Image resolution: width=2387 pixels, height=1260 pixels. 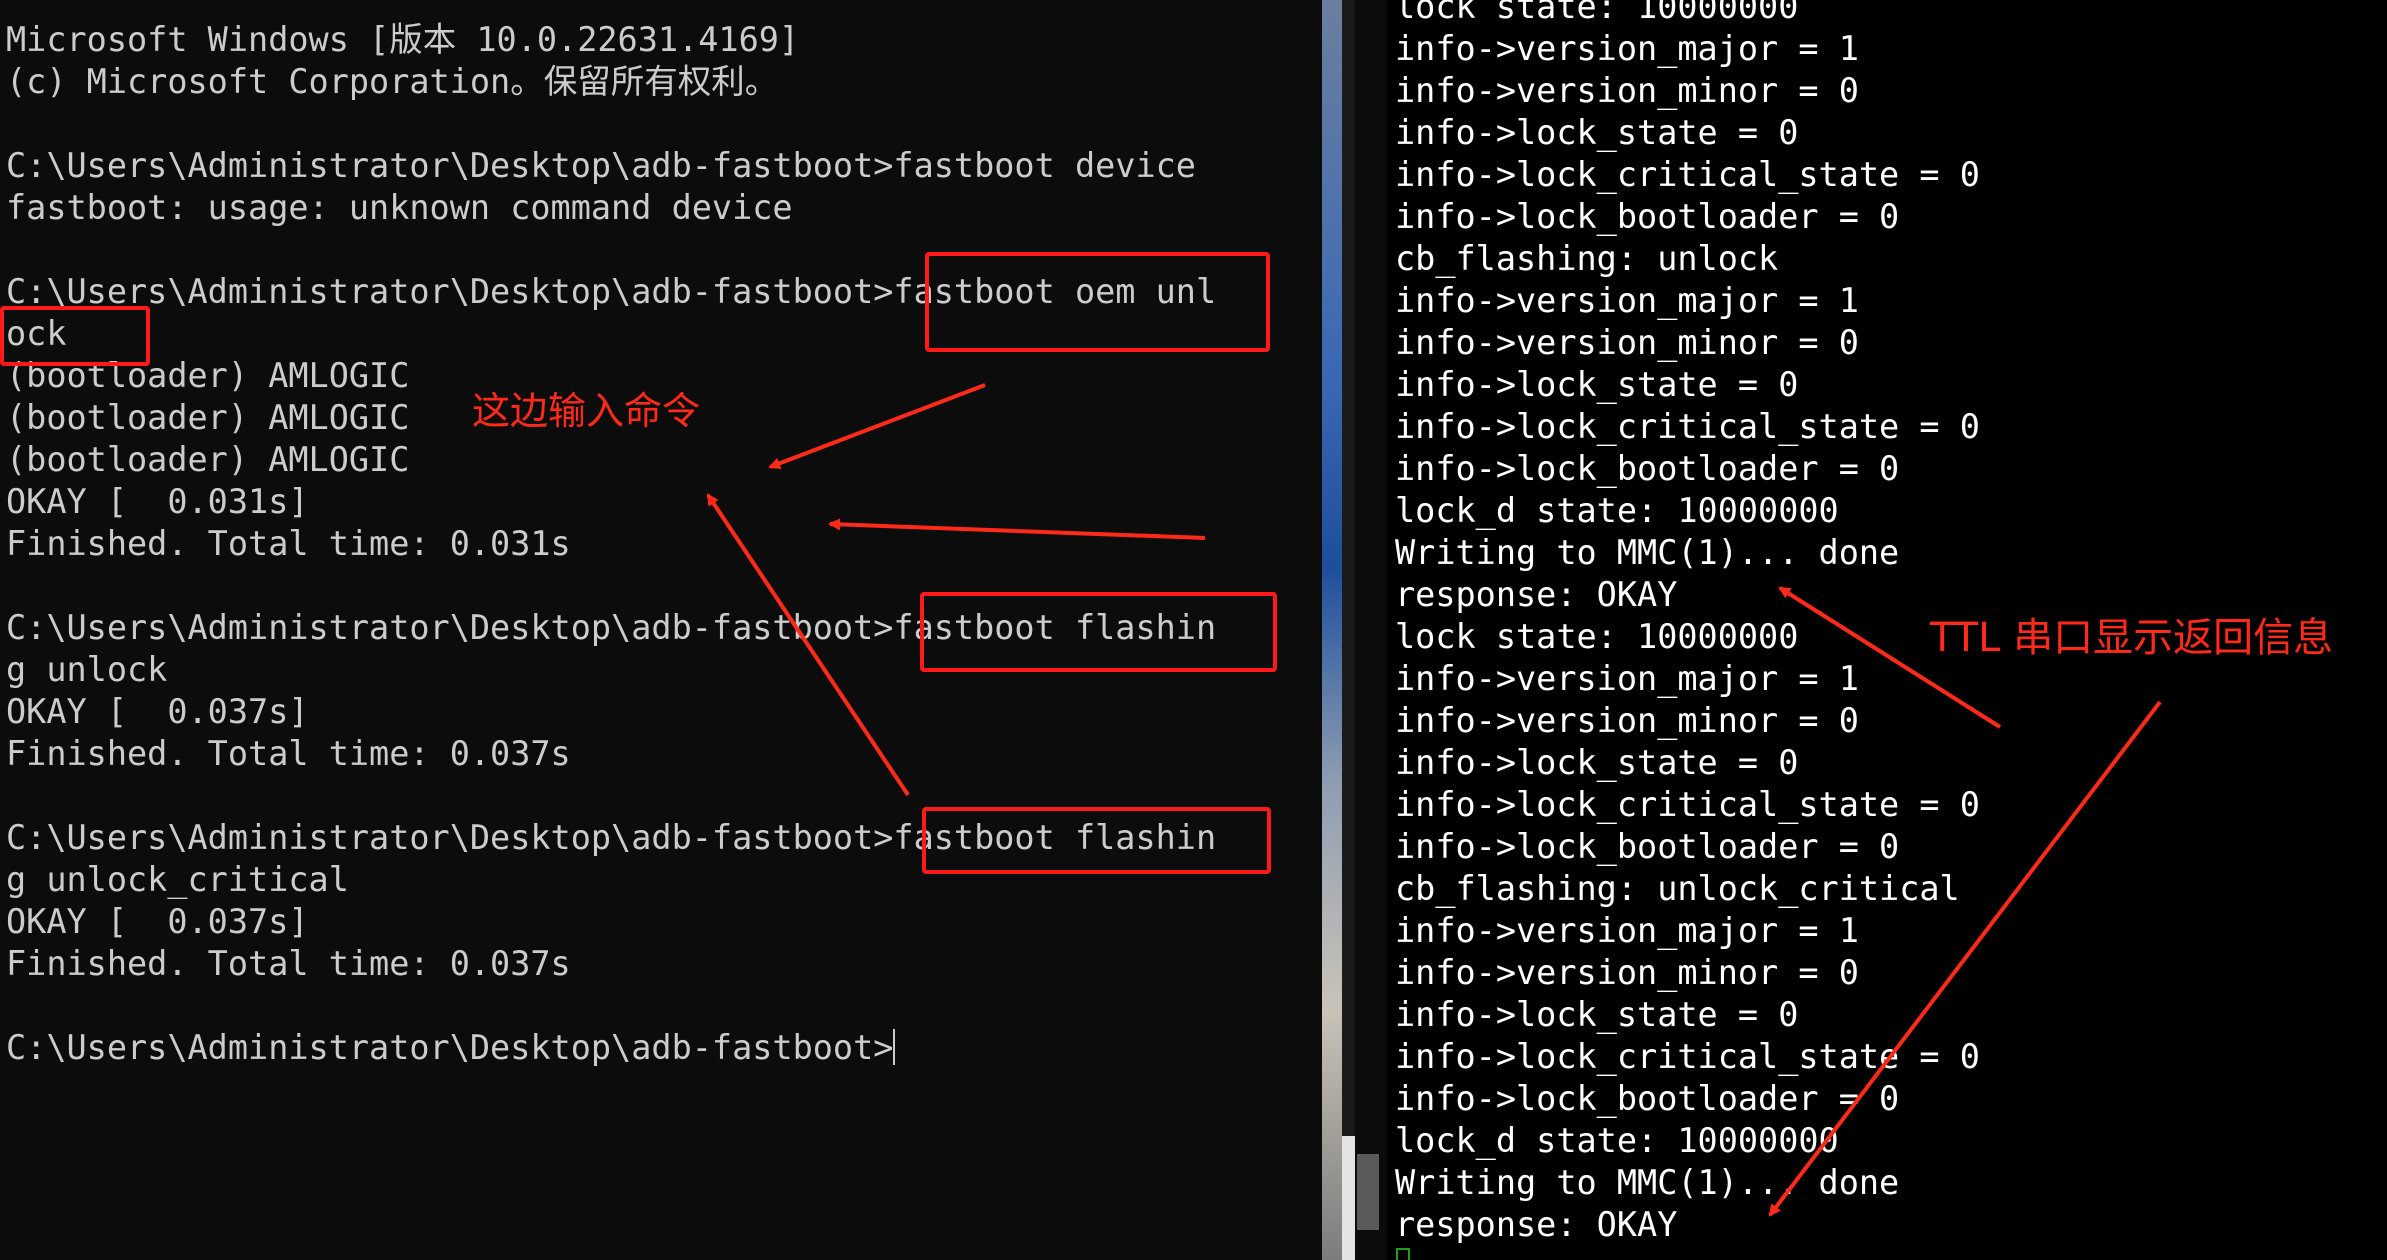 I want to click on arrow-to-bootloader-lines, so click(x=877, y=426).